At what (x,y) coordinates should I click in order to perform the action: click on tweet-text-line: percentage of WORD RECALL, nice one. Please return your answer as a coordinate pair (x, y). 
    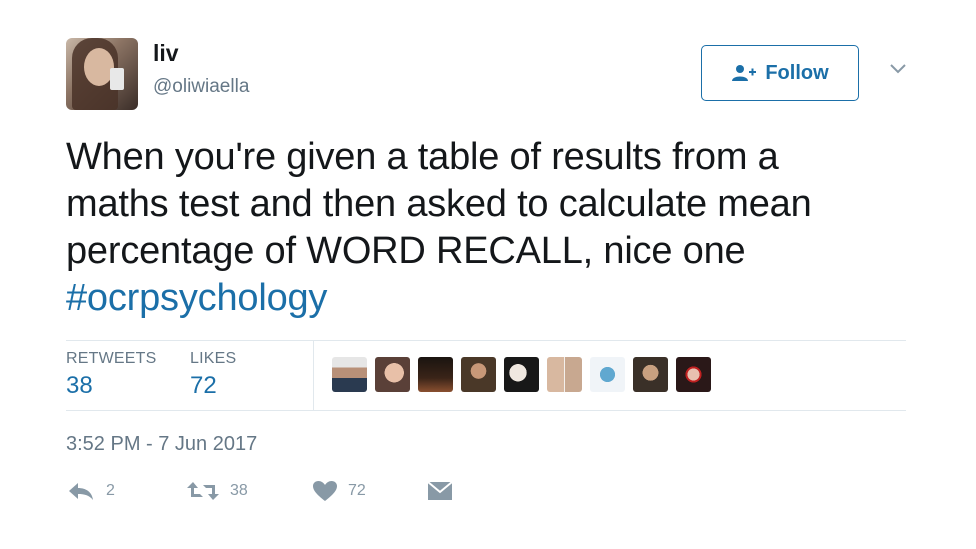
    Looking at the image, I should click on (406, 251).